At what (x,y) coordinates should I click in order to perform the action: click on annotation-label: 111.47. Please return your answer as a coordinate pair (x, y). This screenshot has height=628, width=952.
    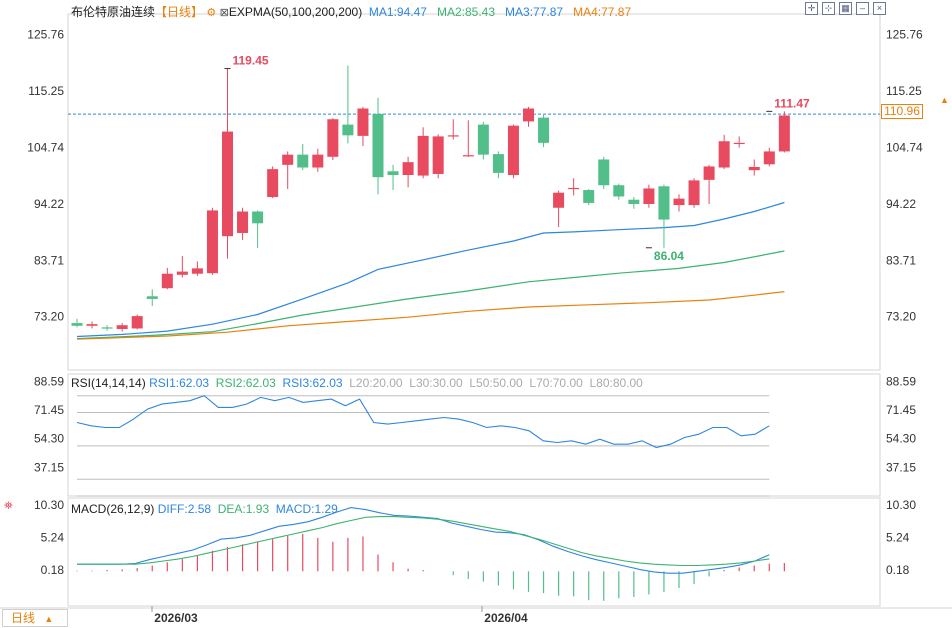
    Looking at the image, I should click on (792, 103).